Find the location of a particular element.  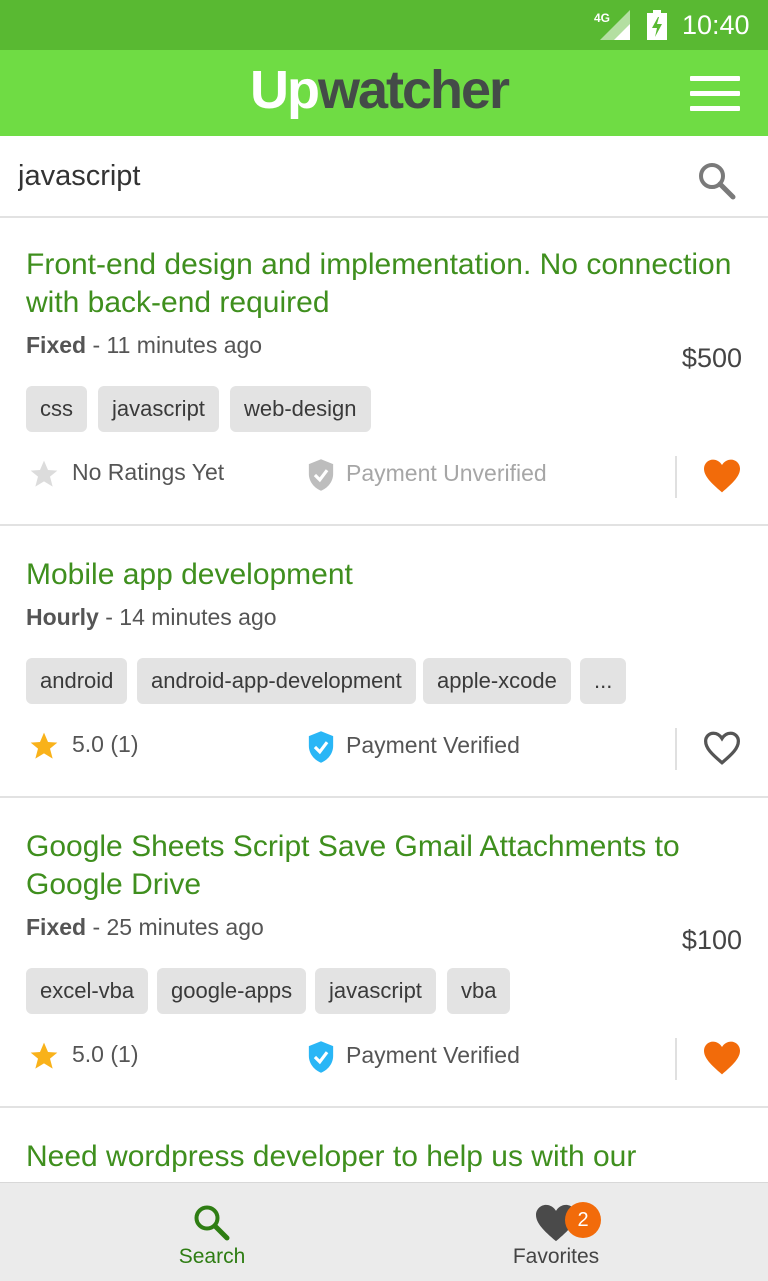

tag-chip: web-design is located at coordinates (300, 409).